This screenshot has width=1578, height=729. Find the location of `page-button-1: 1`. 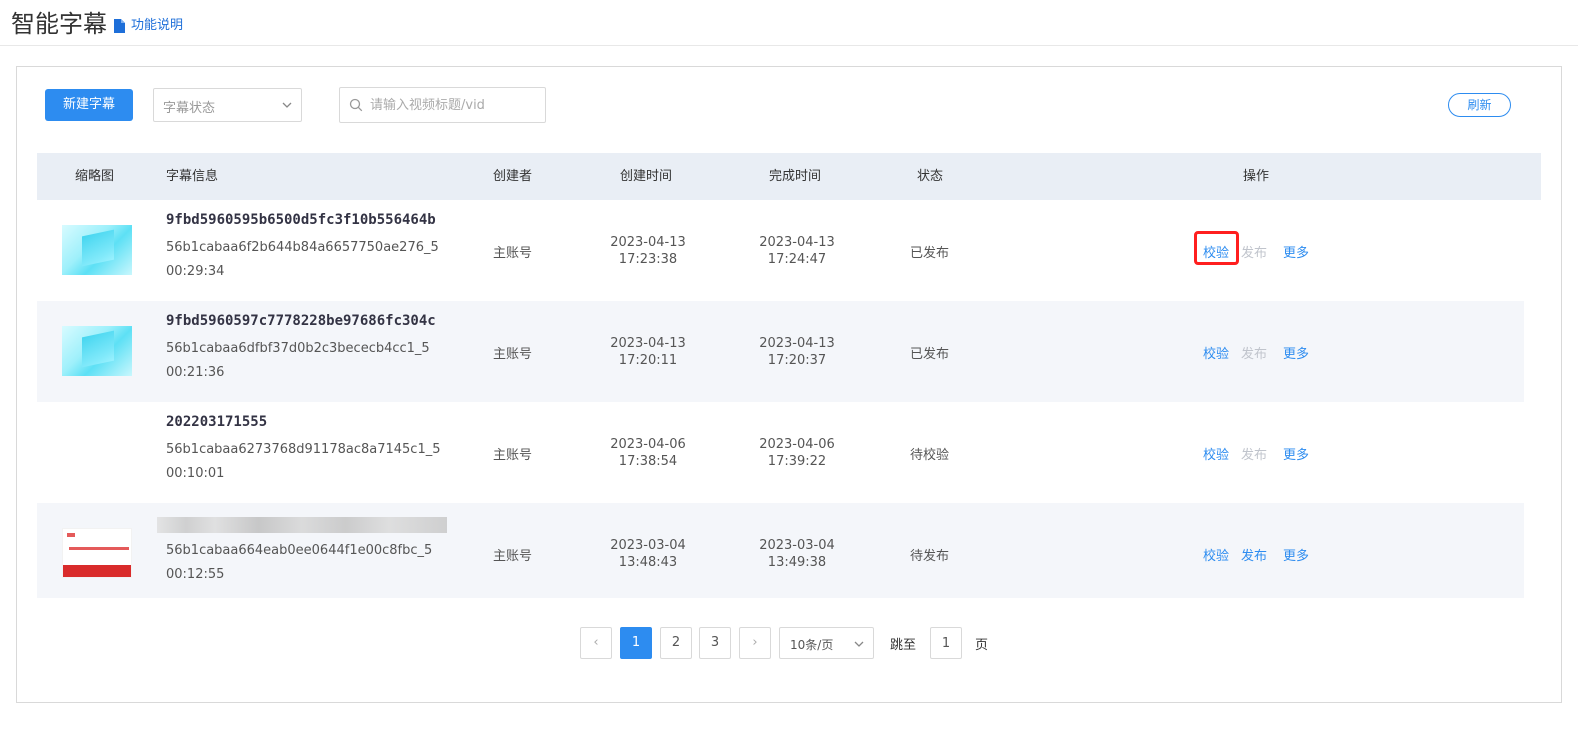

page-button-1: 1 is located at coordinates (636, 643).